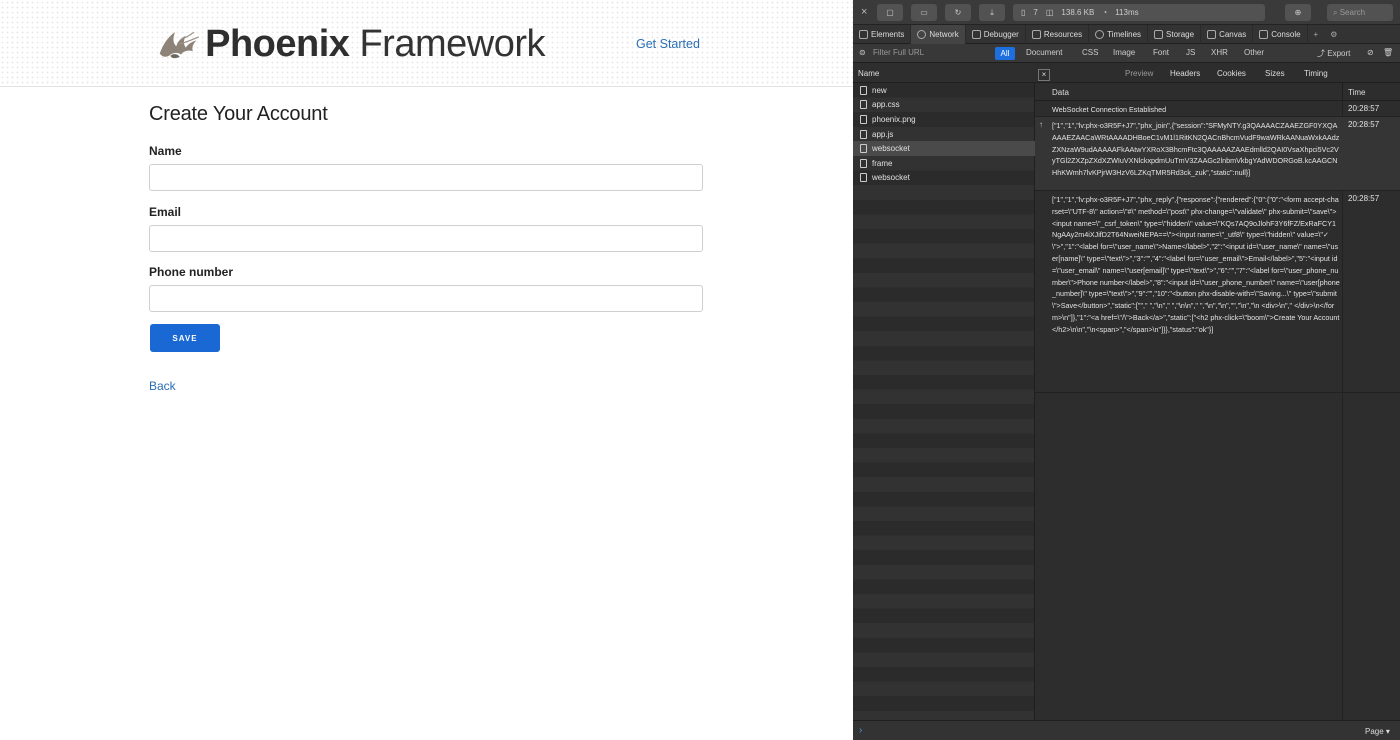 The width and height of the screenshot is (1400, 740). I want to click on filter-css: CSS, so click(1090, 52).